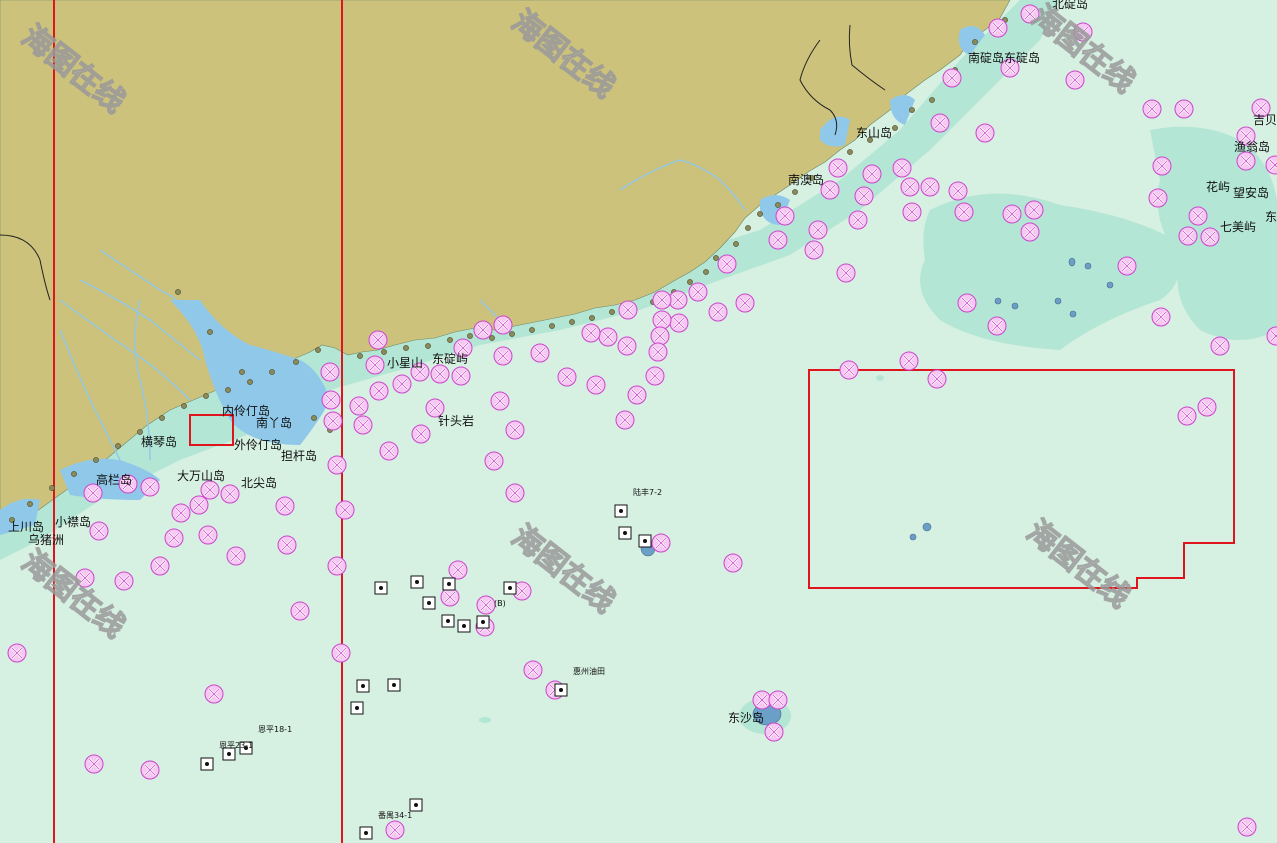 Image resolution: width=1277 pixels, height=843 pixels. Describe the element at coordinates (1004, 57) in the screenshot. I see `label-nanding-dongding: 南碇岛东碇岛` at that location.